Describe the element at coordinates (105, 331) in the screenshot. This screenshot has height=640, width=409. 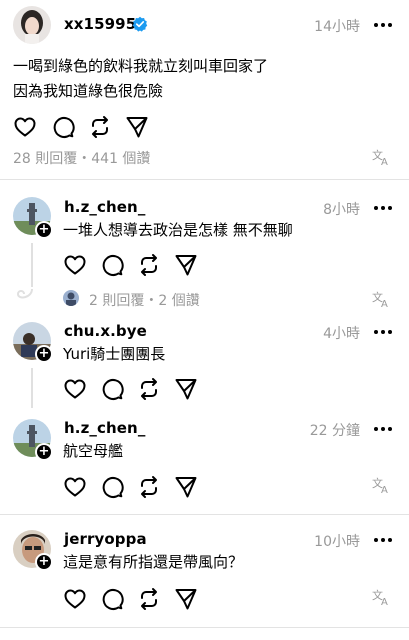
I see `reply-username: chu.x.bye` at that location.